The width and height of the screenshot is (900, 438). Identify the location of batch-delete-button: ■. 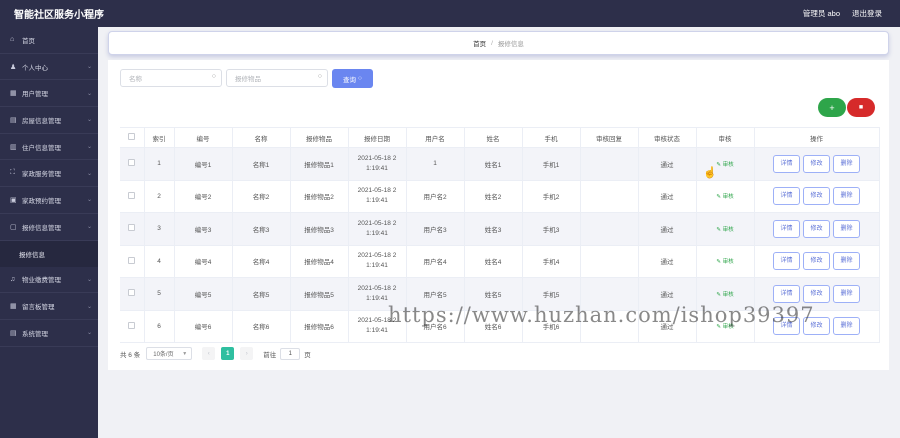
(861, 107).